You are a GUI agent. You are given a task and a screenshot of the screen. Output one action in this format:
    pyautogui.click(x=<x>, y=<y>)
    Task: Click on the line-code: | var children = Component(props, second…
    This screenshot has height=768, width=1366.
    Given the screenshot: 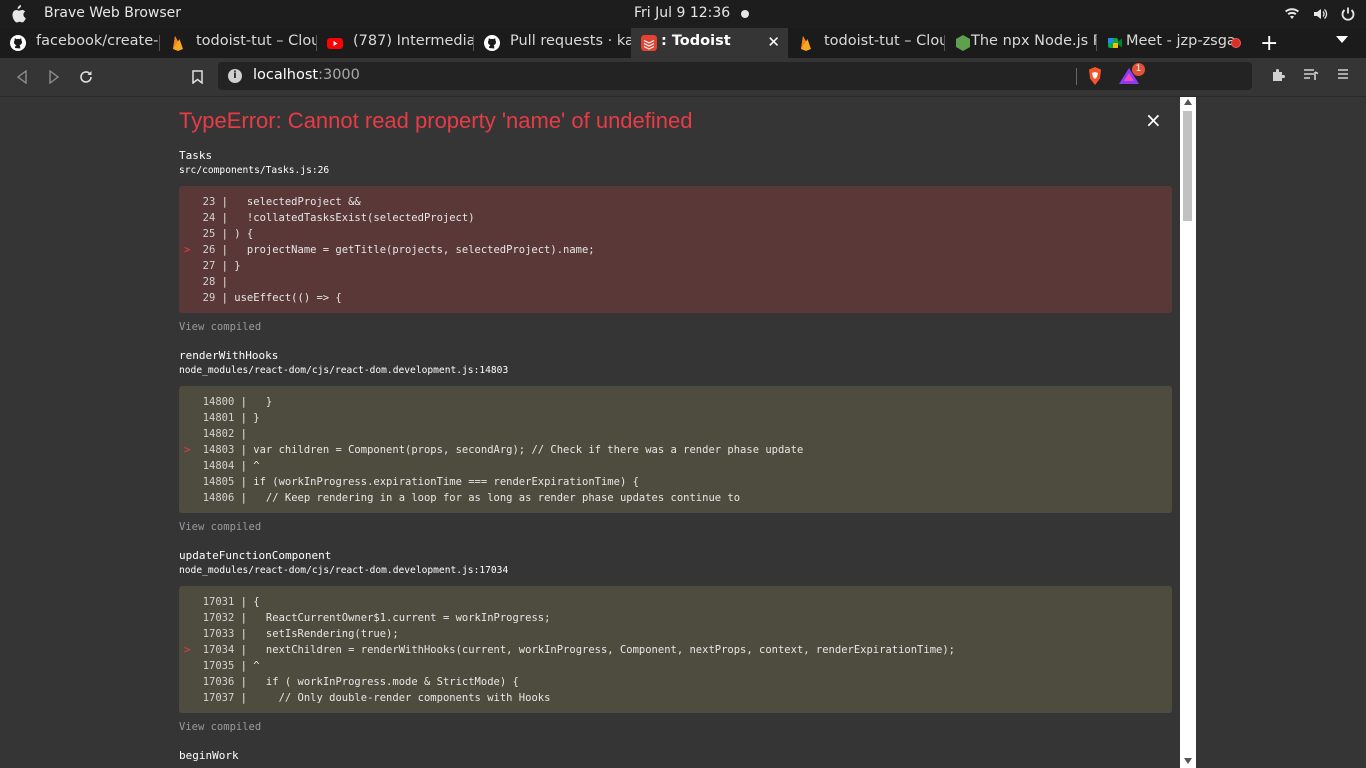 What is the action you would take?
    pyautogui.click(x=519, y=450)
    